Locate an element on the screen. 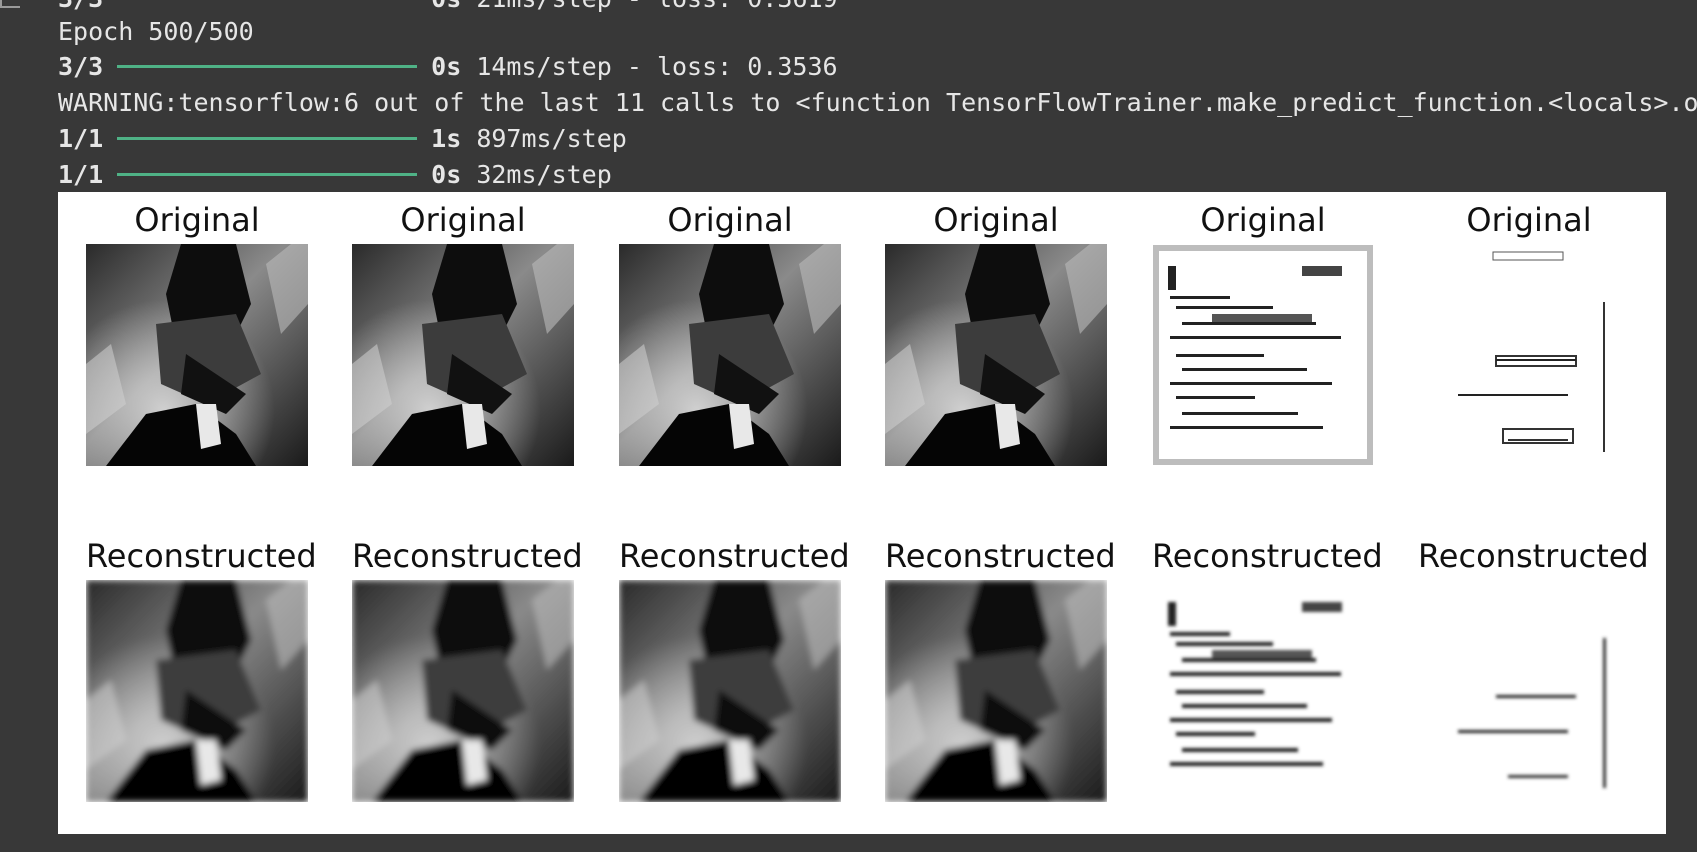 The width and height of the screenshot is (1697, 852). original-diagram-image is located at coordinates (1529, 355).